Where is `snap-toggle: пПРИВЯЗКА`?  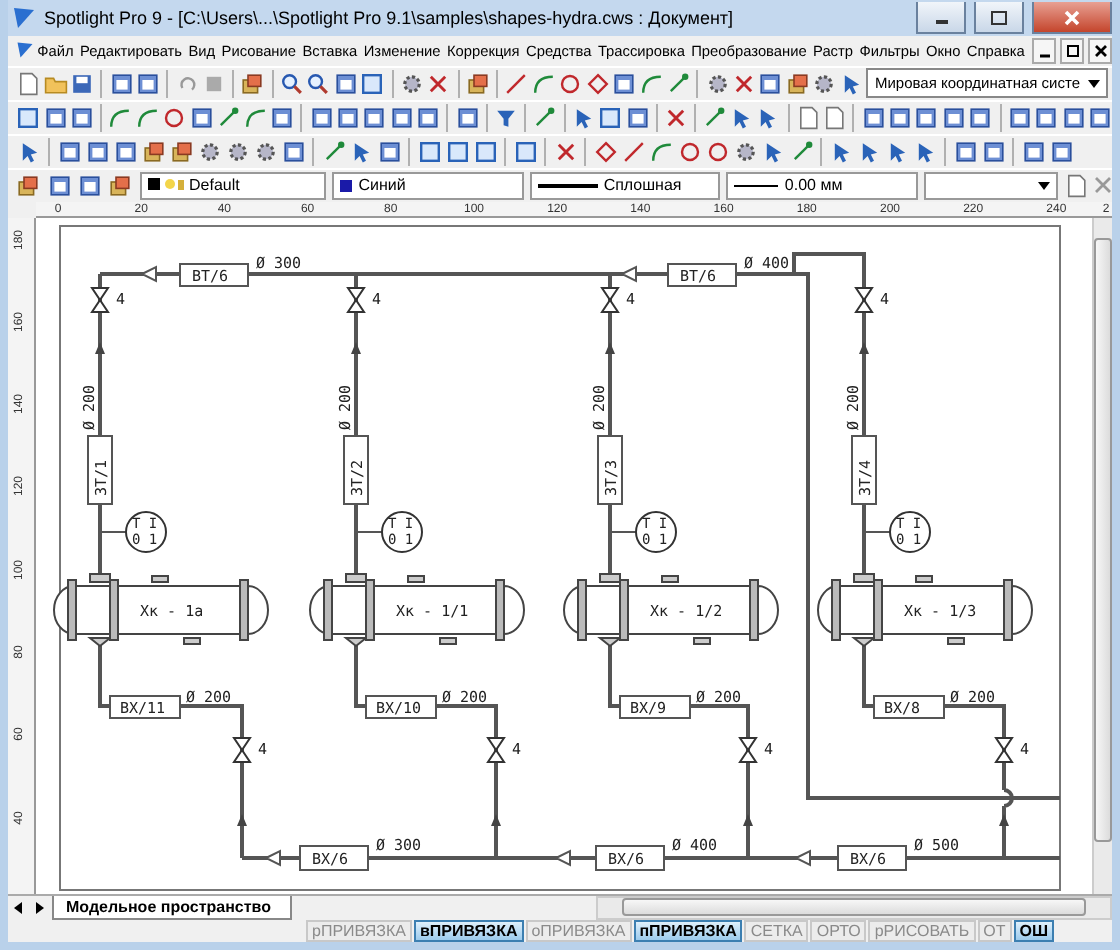 snap-toggle: пПРИВЯЗКА is located at coordinates (688, 930).